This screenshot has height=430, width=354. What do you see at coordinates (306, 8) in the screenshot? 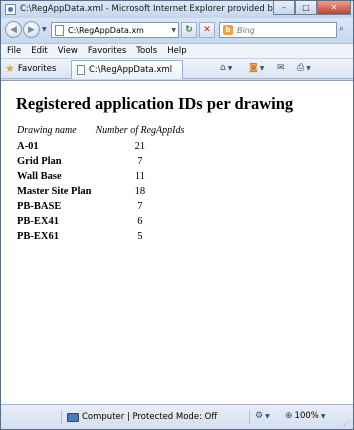
I see `maximize-button: □` at bounding box center [306, 8].